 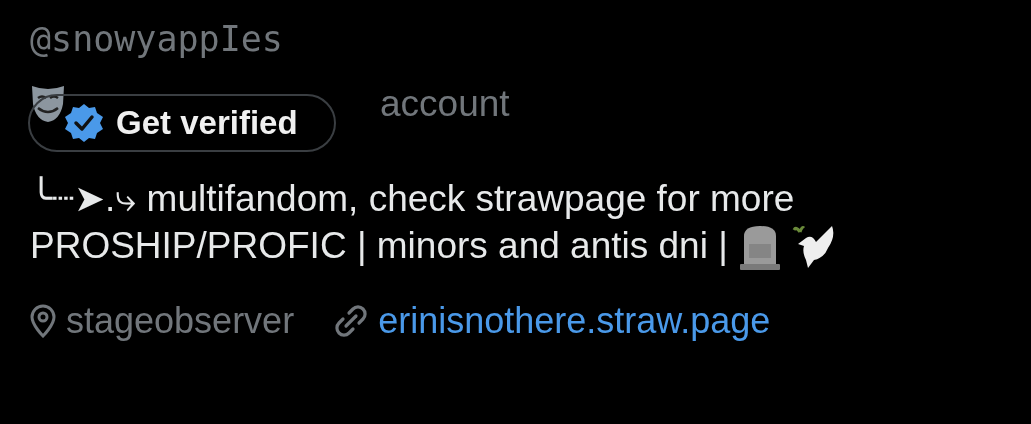 What do you see at coordinates (182, 123) in the screenshot?
I see `get-verified-button: Get verified` at bounding box center [182, 123].